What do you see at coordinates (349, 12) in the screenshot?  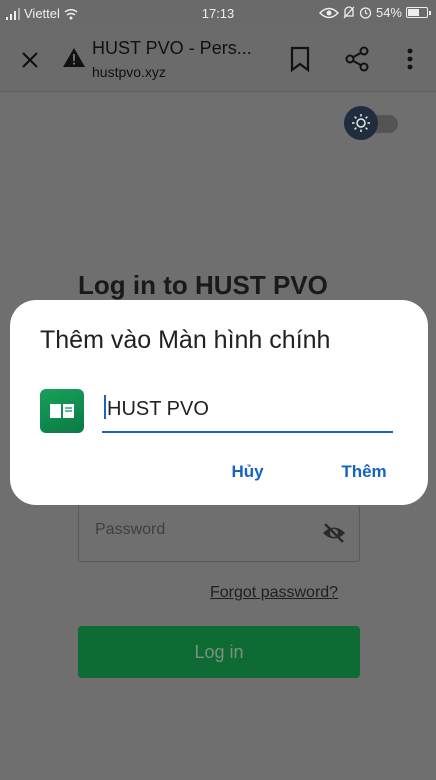 I see `bell-off-icon` at bounding box center [349, 12].